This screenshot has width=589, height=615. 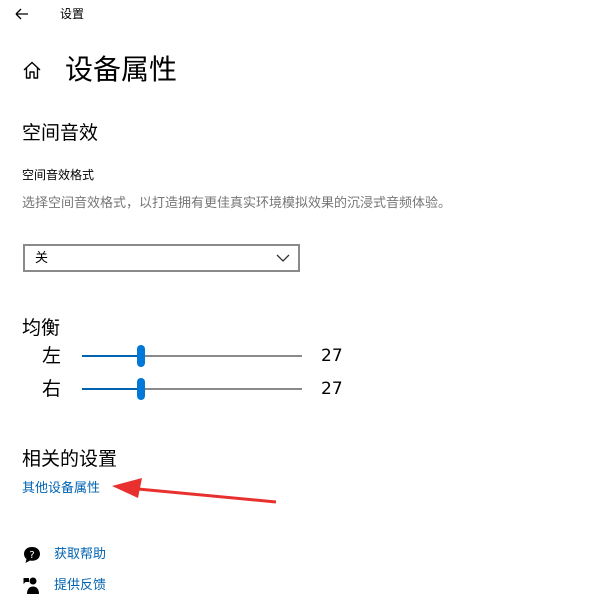 I want to click on section-title-related-settings: 相关的设置, so click(x=70, y=459).